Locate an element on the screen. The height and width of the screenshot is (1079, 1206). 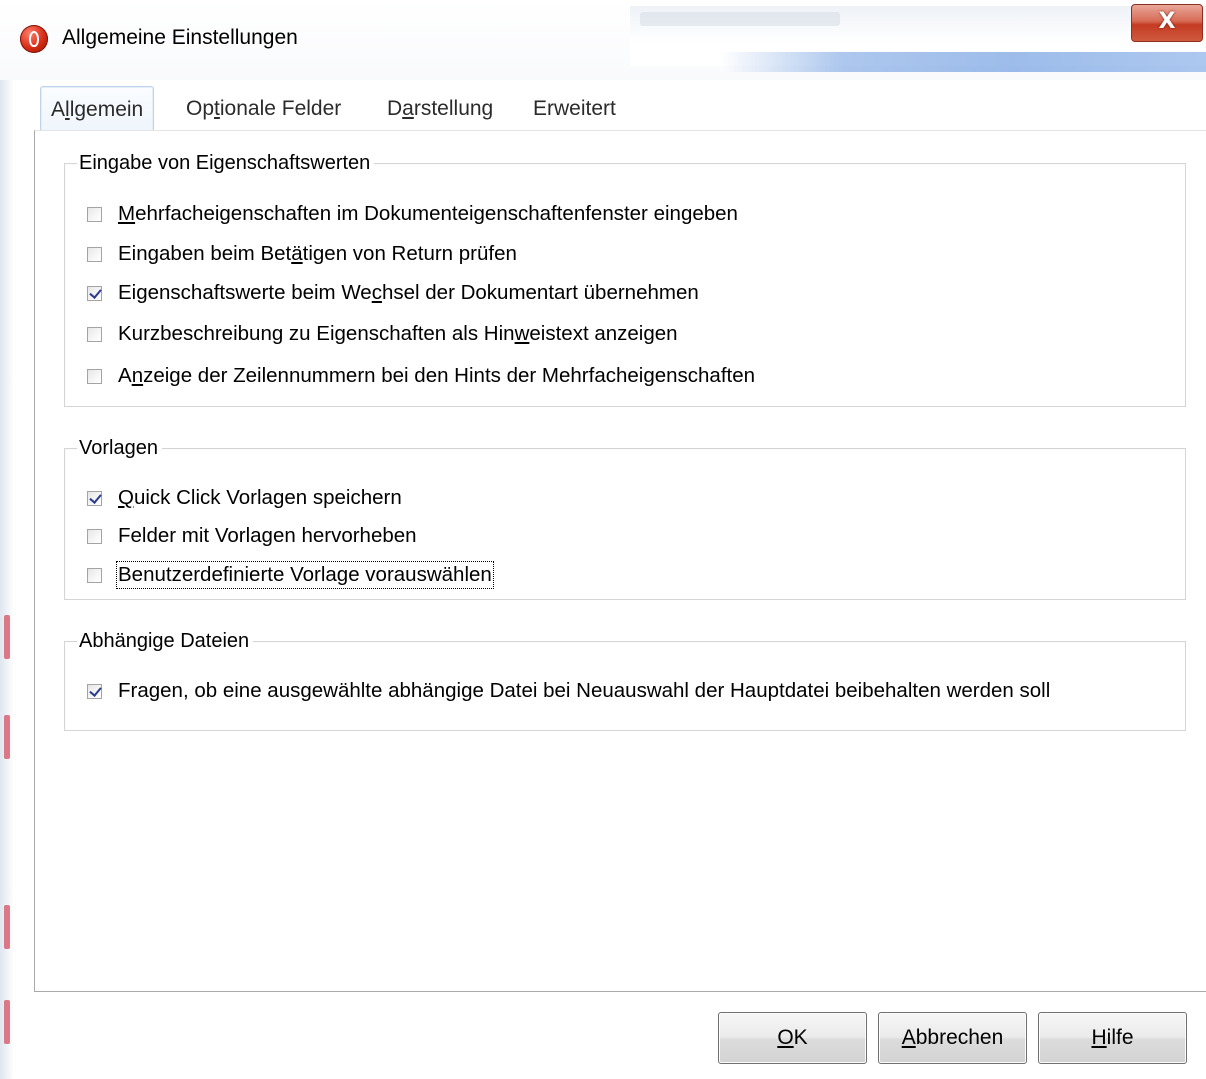
window-title: Allgemeine Einstellungen is located at coordinates (180, 37).